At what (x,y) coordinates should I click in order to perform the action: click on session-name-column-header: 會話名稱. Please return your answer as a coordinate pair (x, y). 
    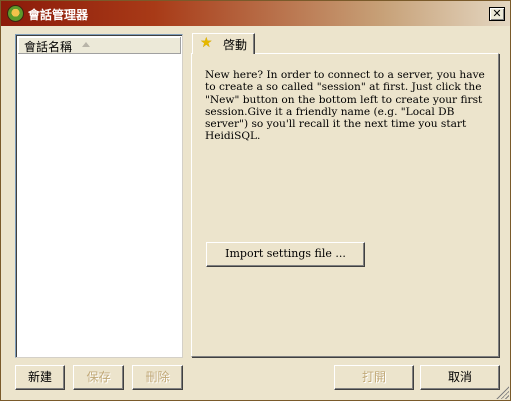
    Looking at the image, I should click on (99, 45).